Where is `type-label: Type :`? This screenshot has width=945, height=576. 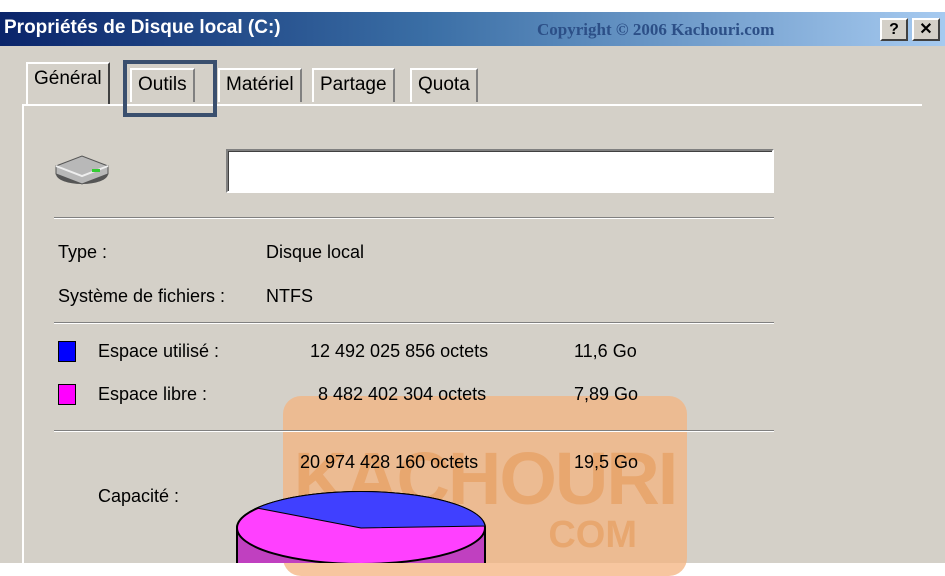
type-label: Type : is located at coordinates (83, 252).